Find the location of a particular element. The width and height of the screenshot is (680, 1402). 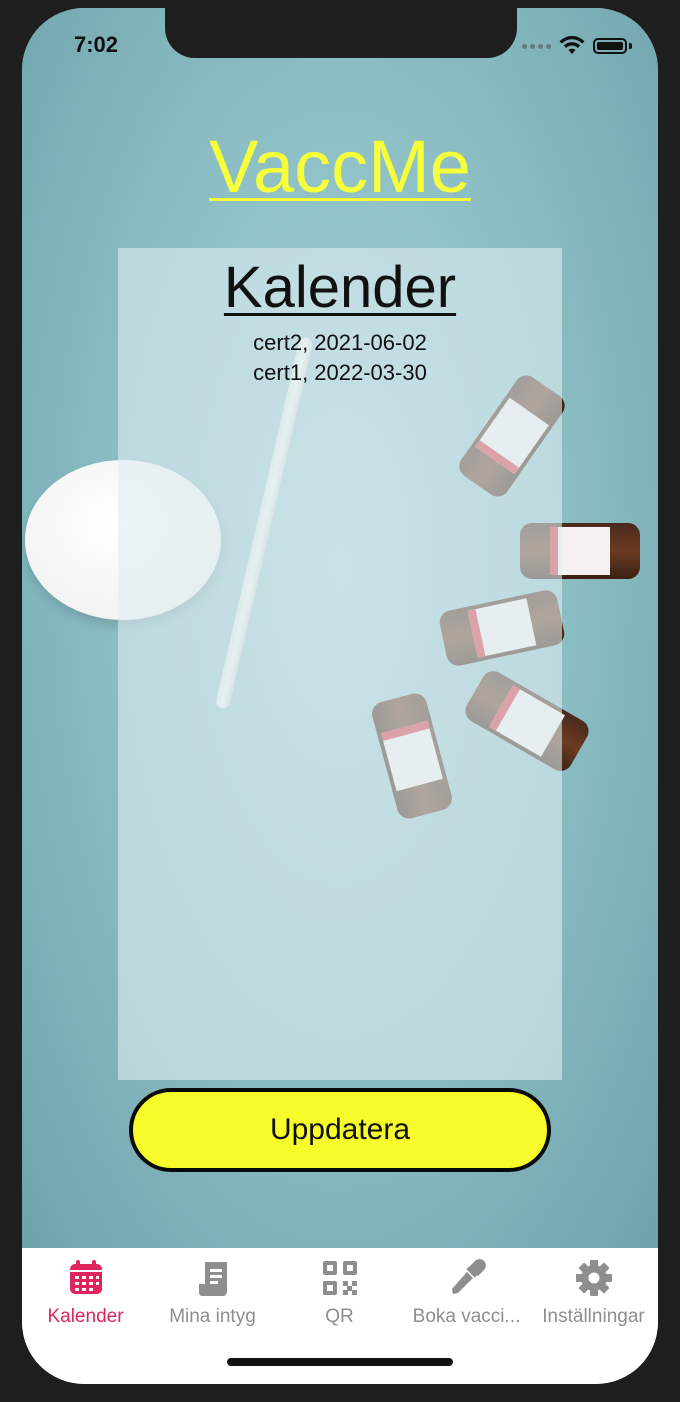

receipt-icon is located at coordinates (212, 1279).